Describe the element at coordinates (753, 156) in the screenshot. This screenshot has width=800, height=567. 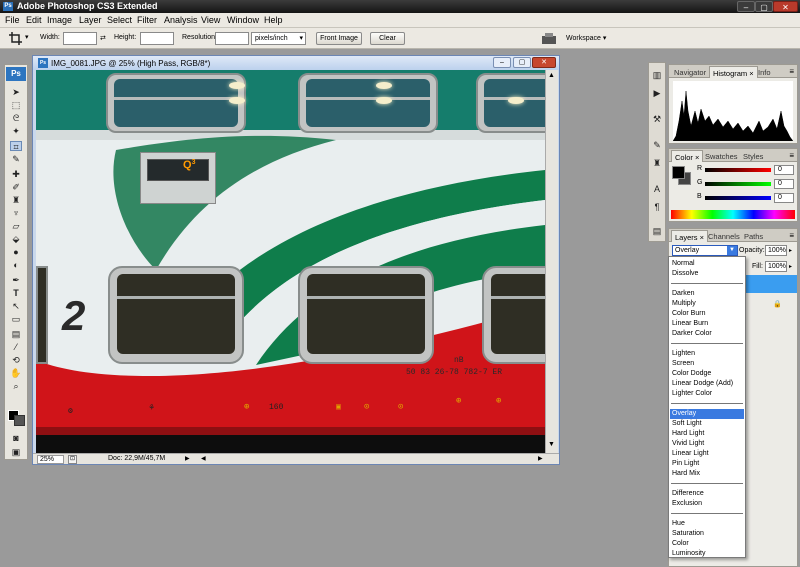
I see `tab-styles: Styles` at that location.